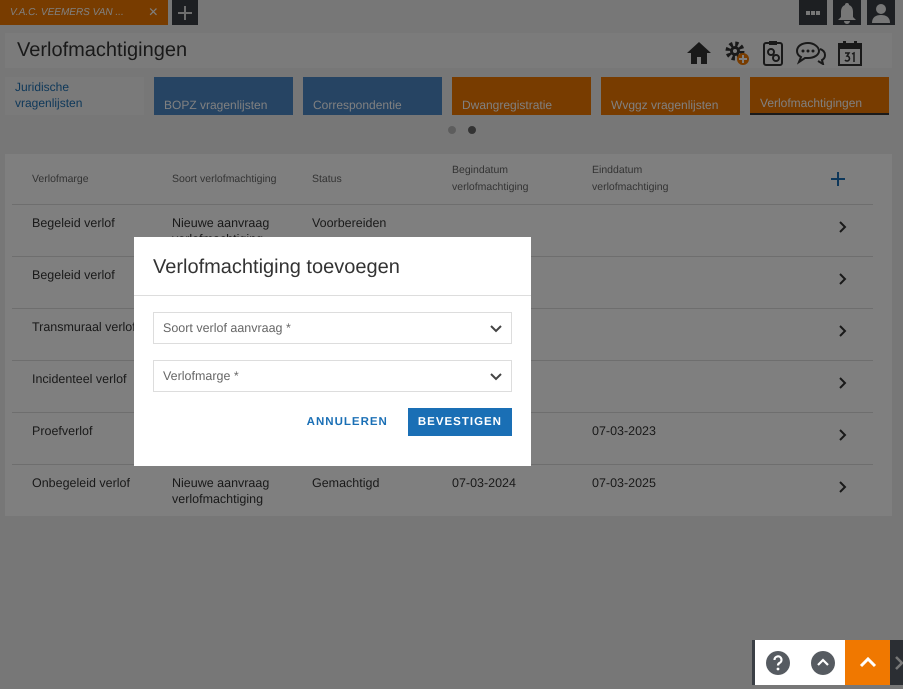  I want to click on record-tab: V.A.C. VEEMERS VAN ... ×, so click(84, 12).